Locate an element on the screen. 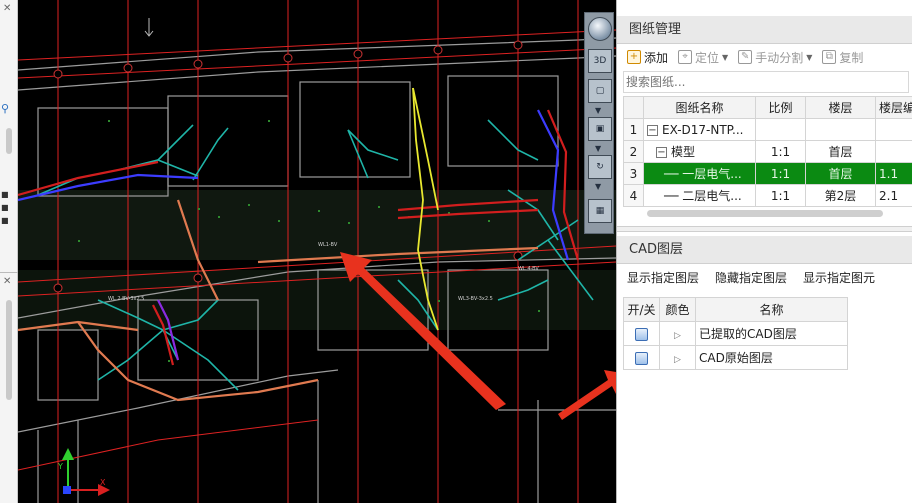  svg-text: WL3-BV-3x2.5 is located at coordinates (475, 299).